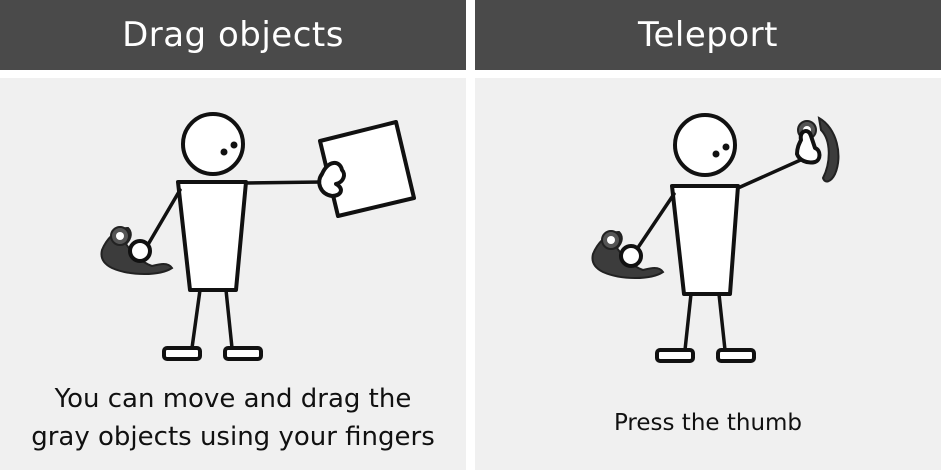 This screenshot has width=941, height=470. I want to click on caption-line: Press the thumb, so click(708, 423).